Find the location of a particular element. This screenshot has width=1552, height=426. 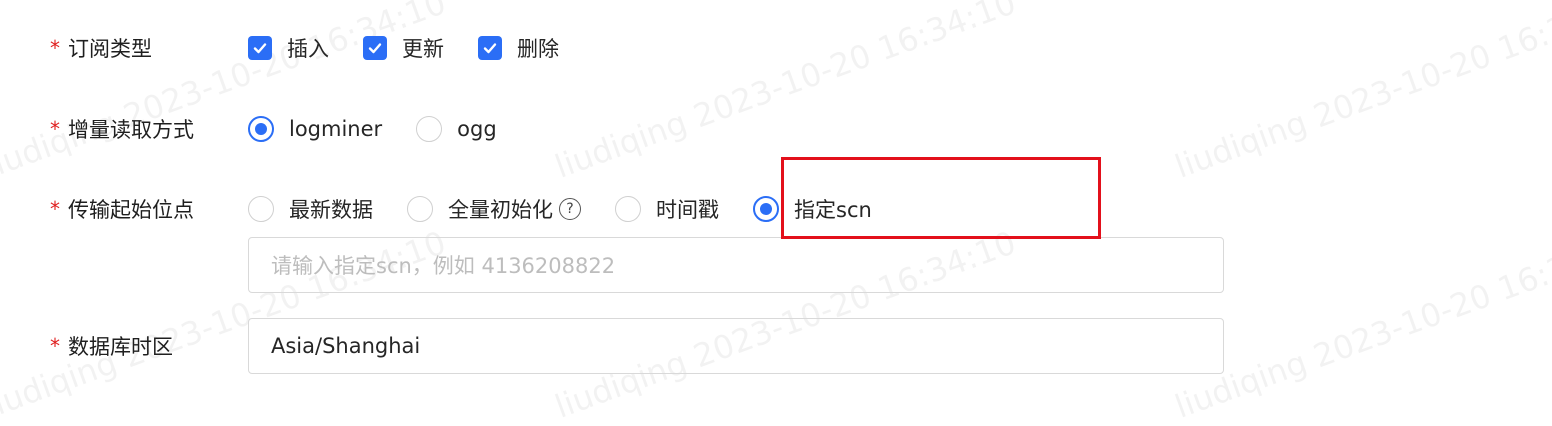

incremental-read-label: * 增量读取方式 is located at coordinates (122, 129).